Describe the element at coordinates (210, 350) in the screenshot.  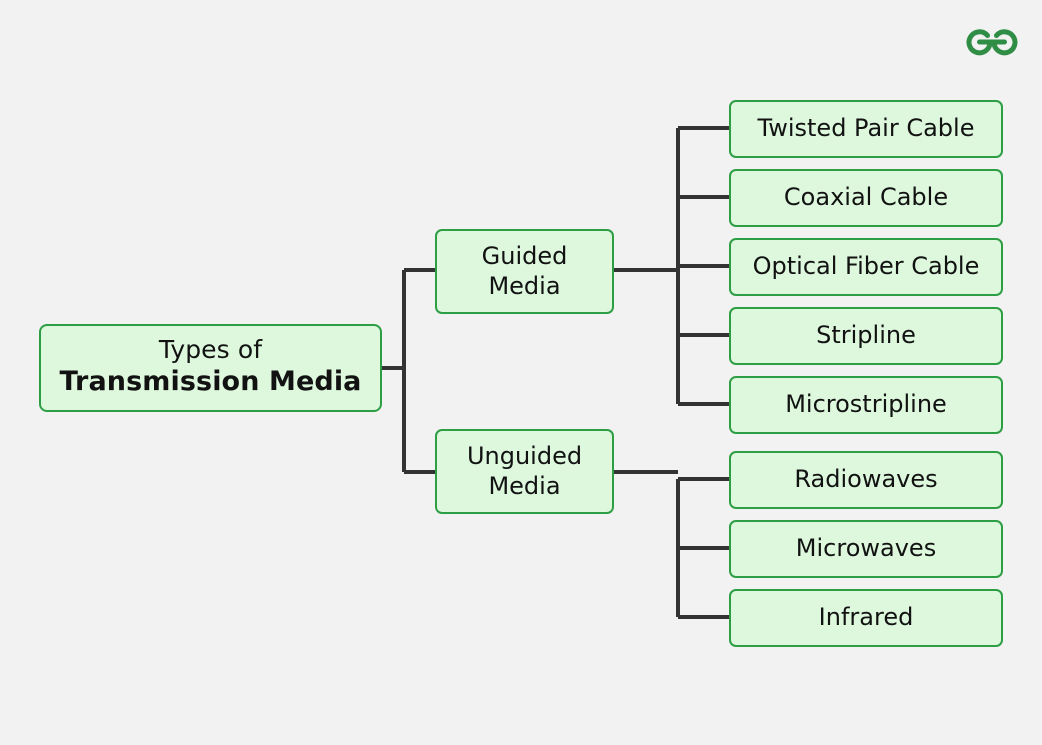
I see `root-label-line1: Types of` at that location.